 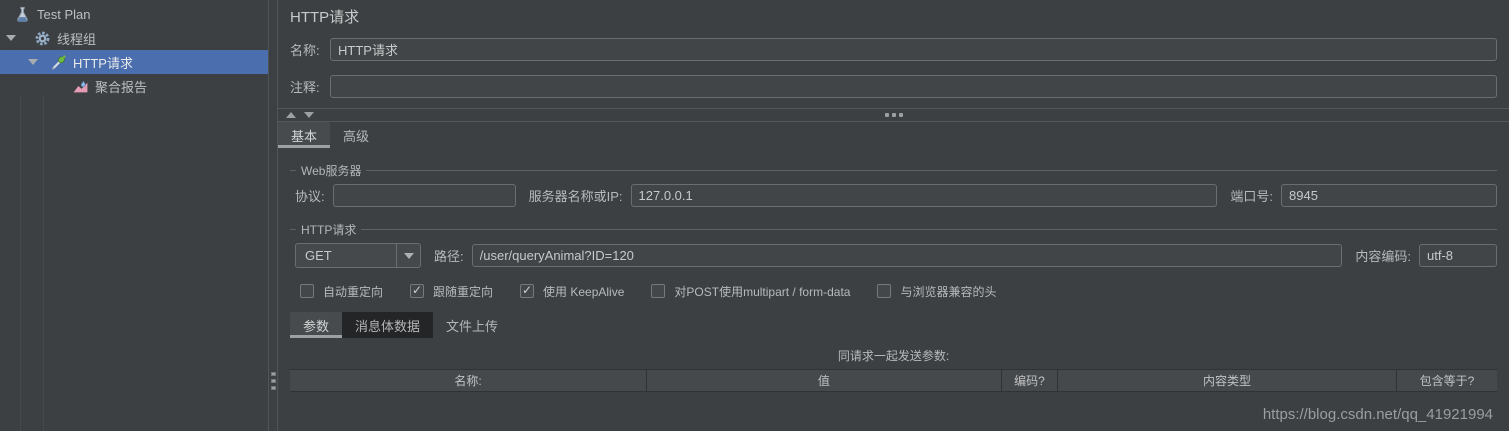 I want to click on tree-item-label: 线程组, so click(x=77, y=39).